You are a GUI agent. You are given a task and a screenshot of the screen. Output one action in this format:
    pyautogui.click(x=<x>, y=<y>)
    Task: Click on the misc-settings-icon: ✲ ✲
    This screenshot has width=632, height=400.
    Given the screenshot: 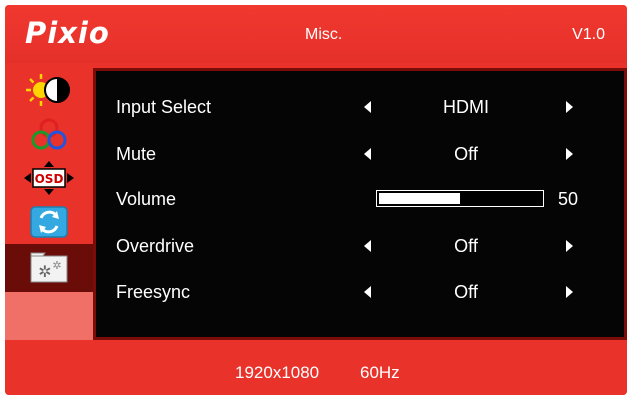 What is the action you would take?
    pyautogui.click(x=49, y=267)
    